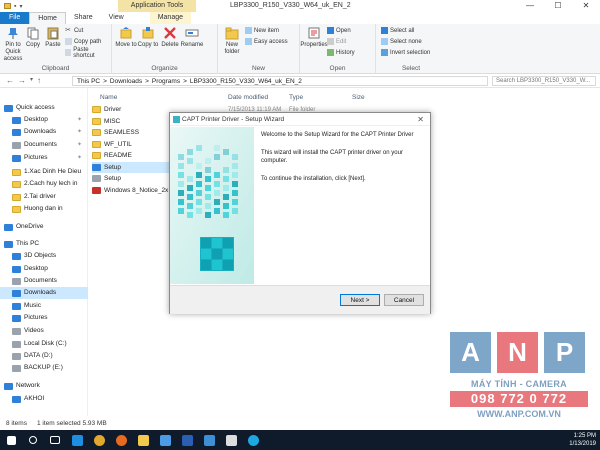 The image size is (600, 450). What do you see at coordinates (8, 108) in the screenshot?
I see `star-icon` at bounding box center [8, 108].